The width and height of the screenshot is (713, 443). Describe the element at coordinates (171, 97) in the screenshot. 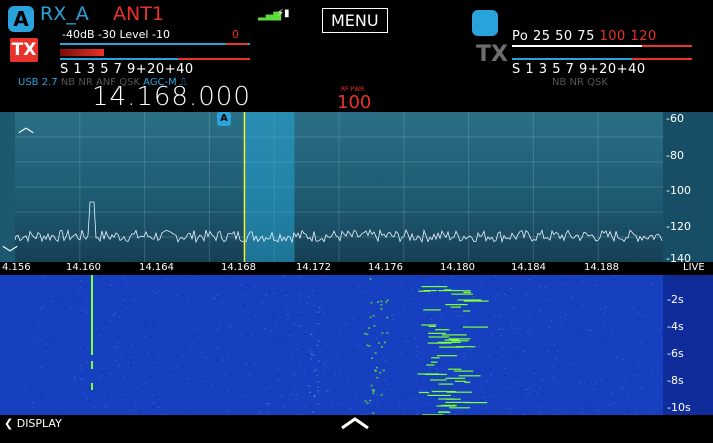

I see `vfo-a-frequency: 14.168.000` at that location.